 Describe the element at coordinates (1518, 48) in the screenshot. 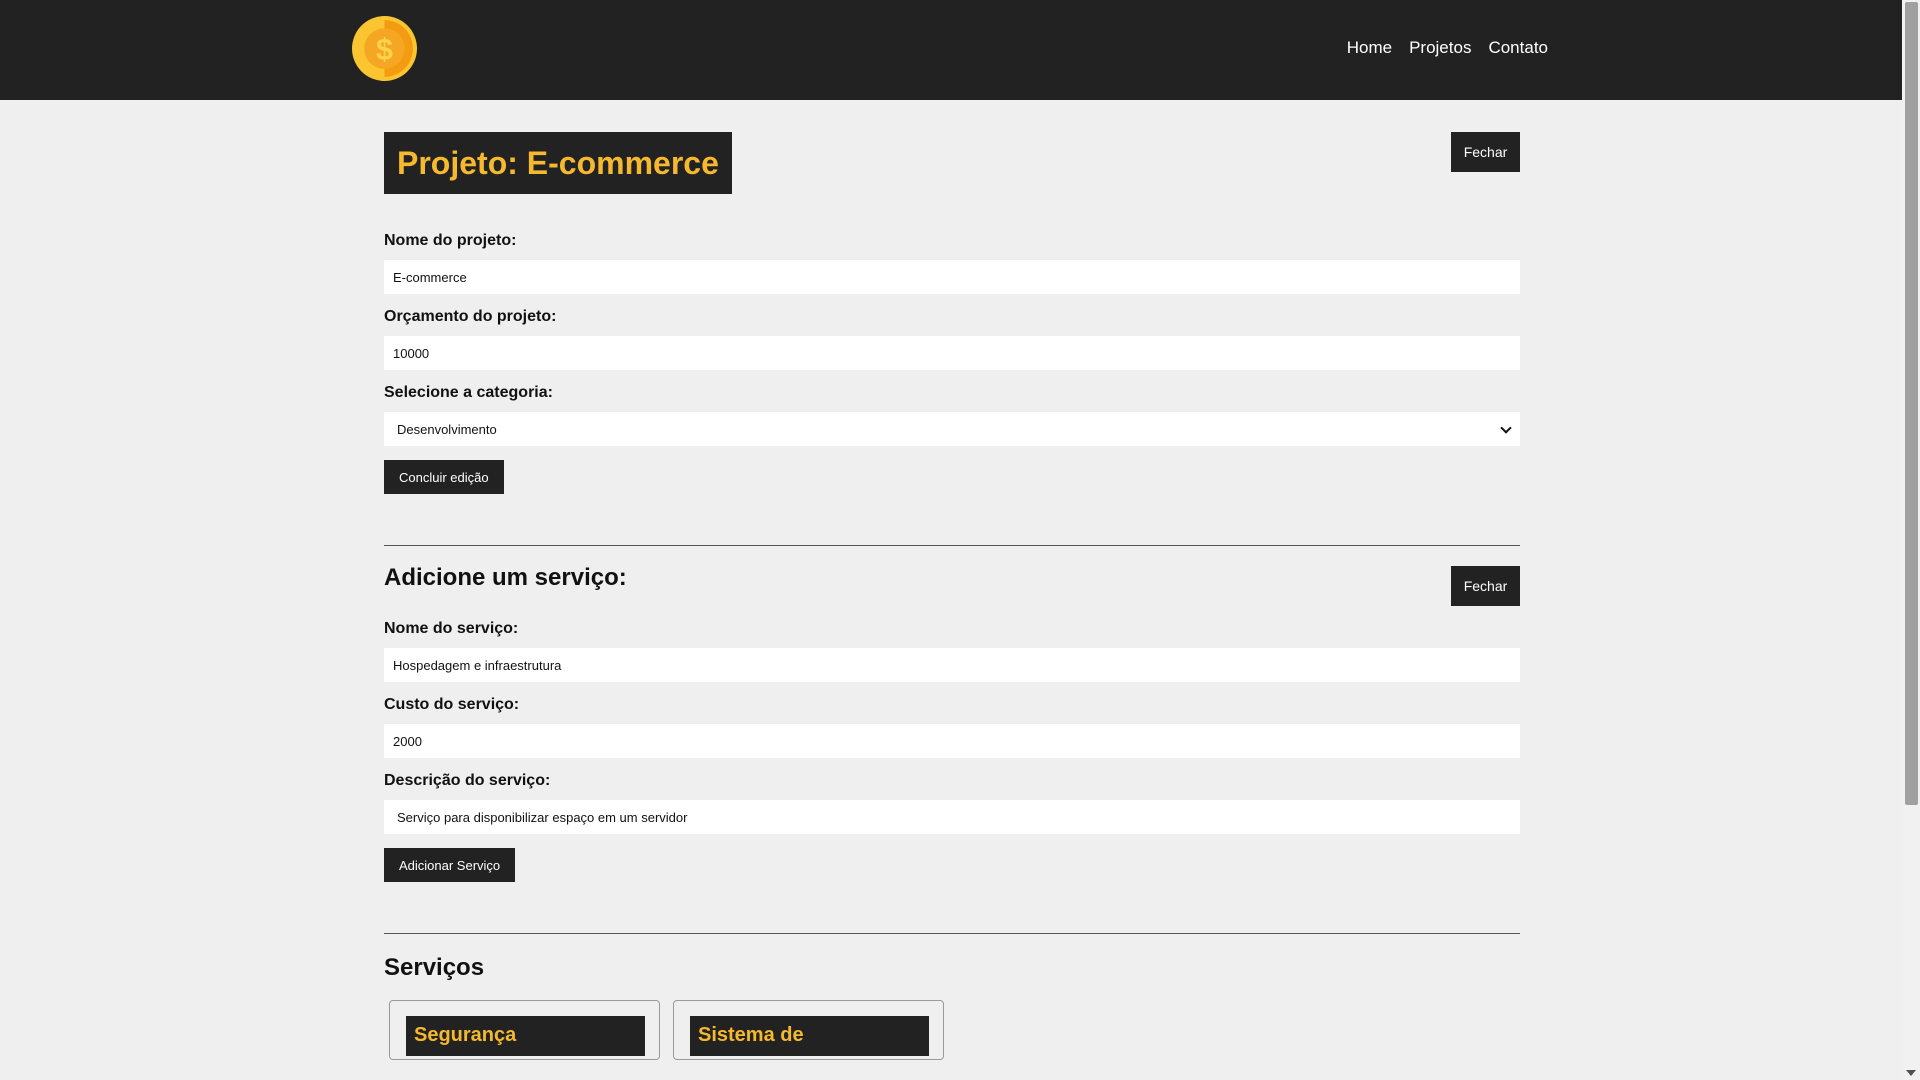

I see `nav-link-contato: Contato` at that location.